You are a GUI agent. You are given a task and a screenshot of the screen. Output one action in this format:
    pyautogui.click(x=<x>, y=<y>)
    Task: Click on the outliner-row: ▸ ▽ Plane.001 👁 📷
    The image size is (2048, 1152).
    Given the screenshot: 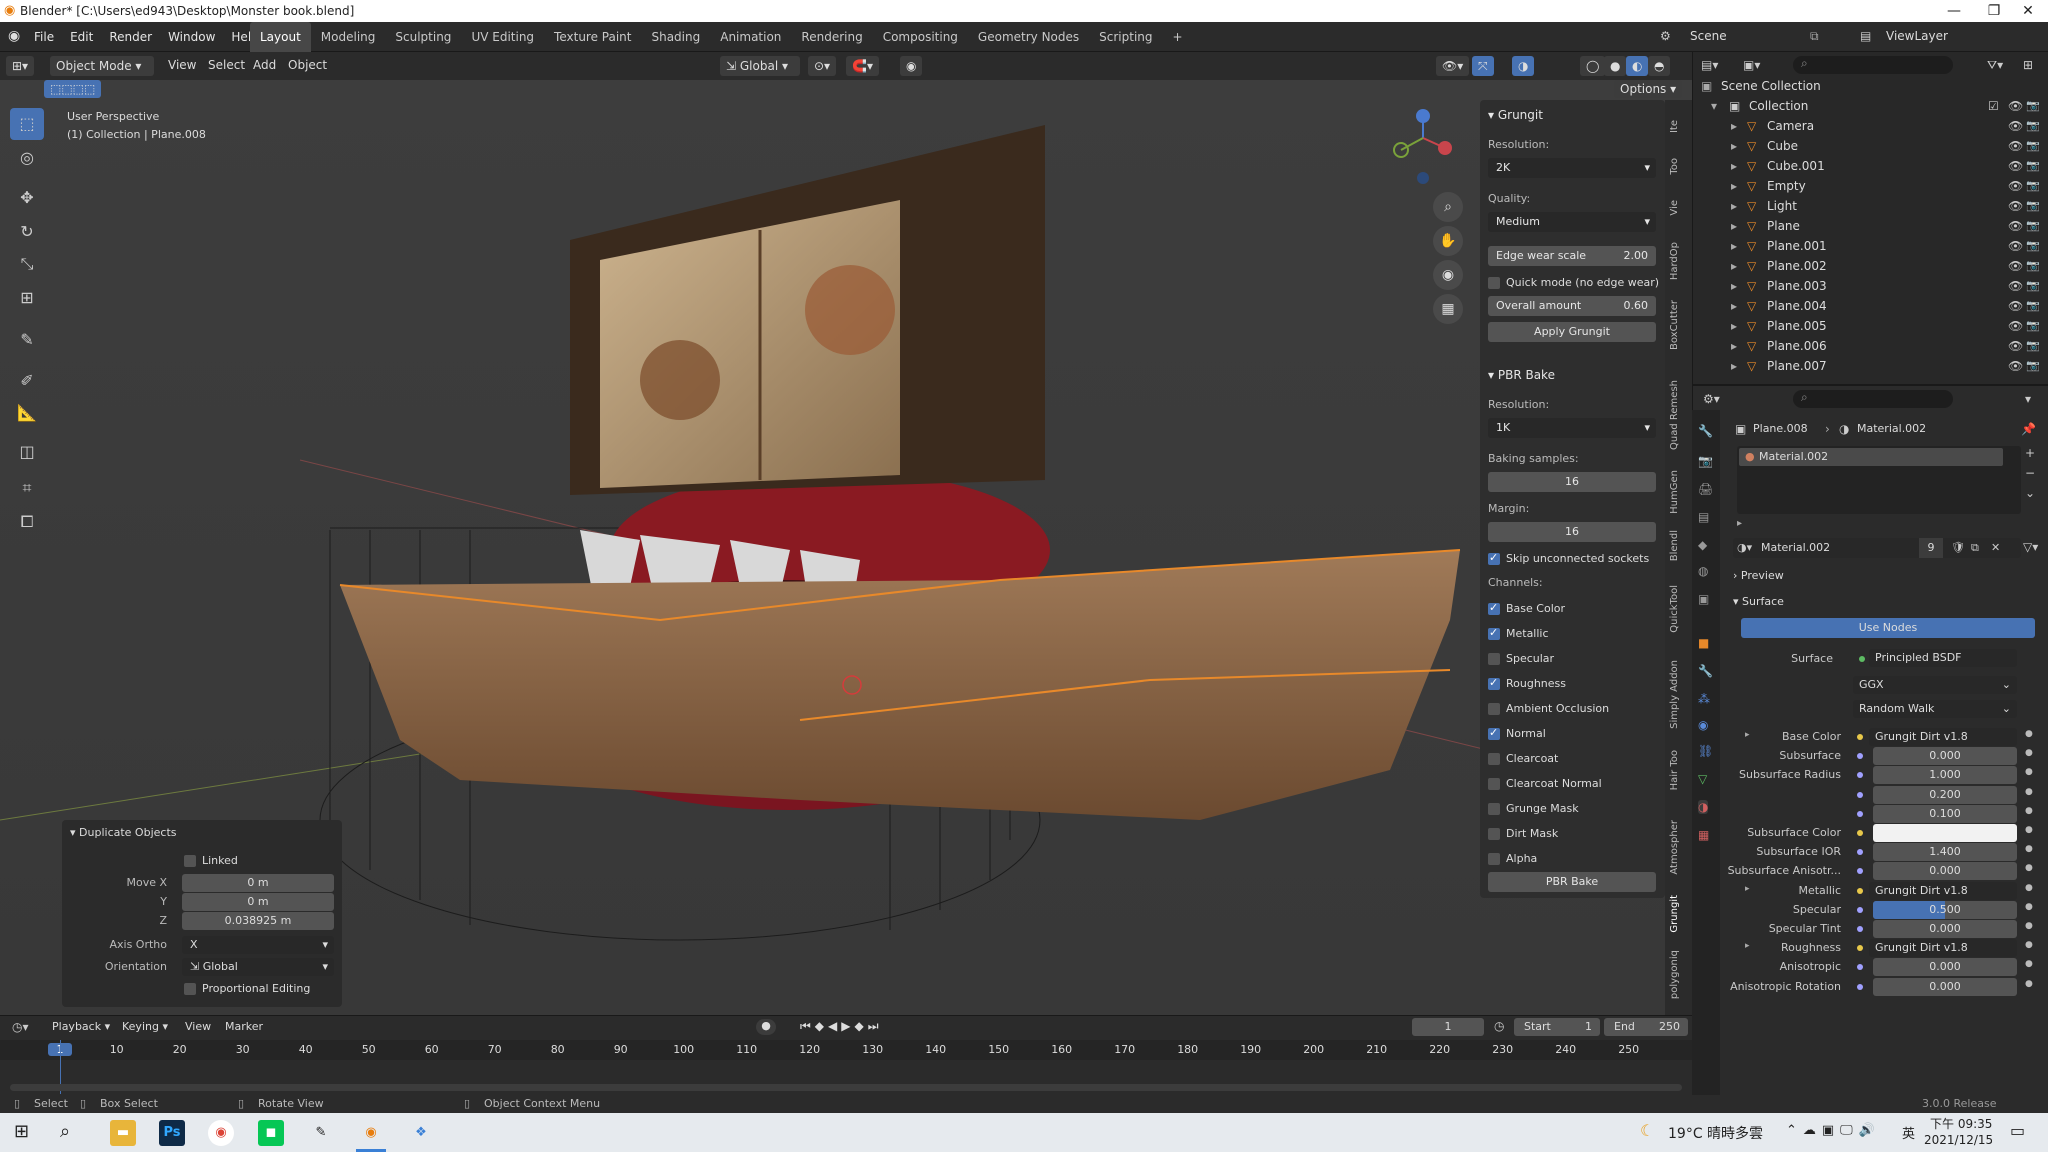 What is the action you would take?
    pyautogui.click(x=1870, y=246)
    